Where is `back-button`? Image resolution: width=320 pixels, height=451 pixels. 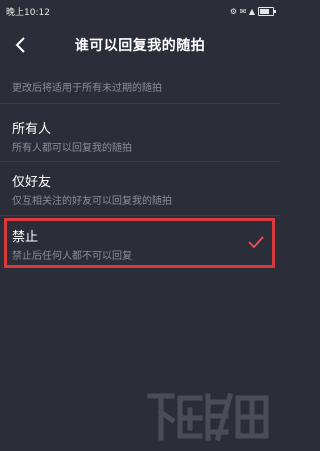 back-button is located at coordinates (21, 45).